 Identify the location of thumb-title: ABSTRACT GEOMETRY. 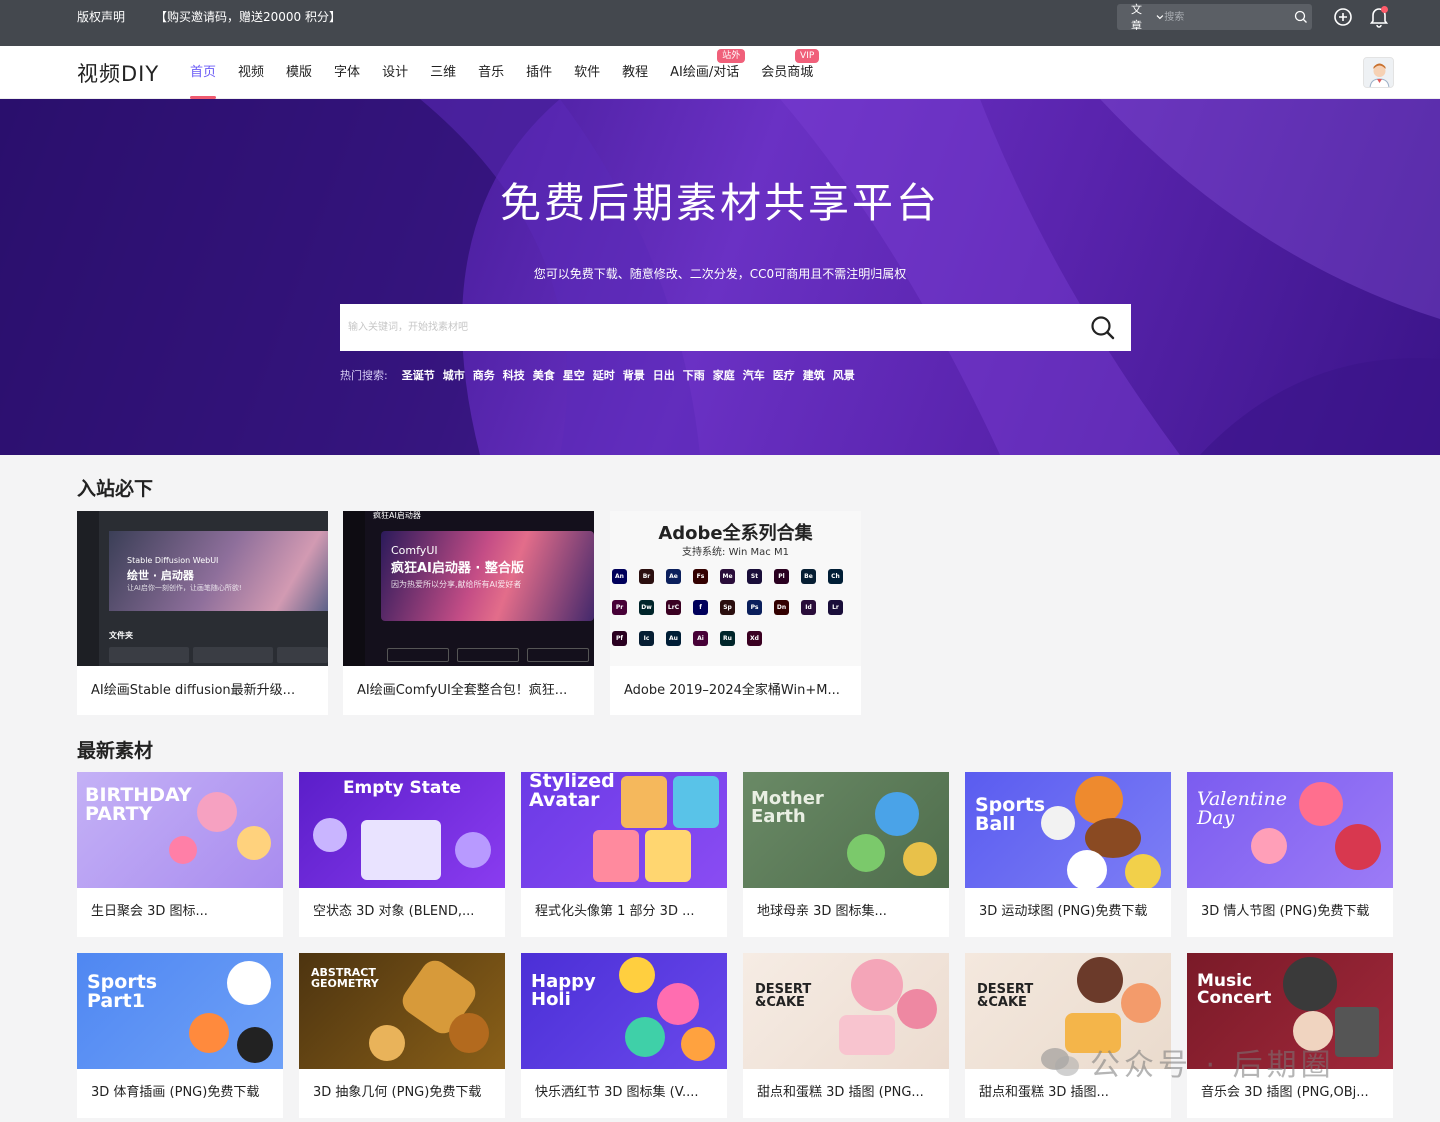
(345, 978).